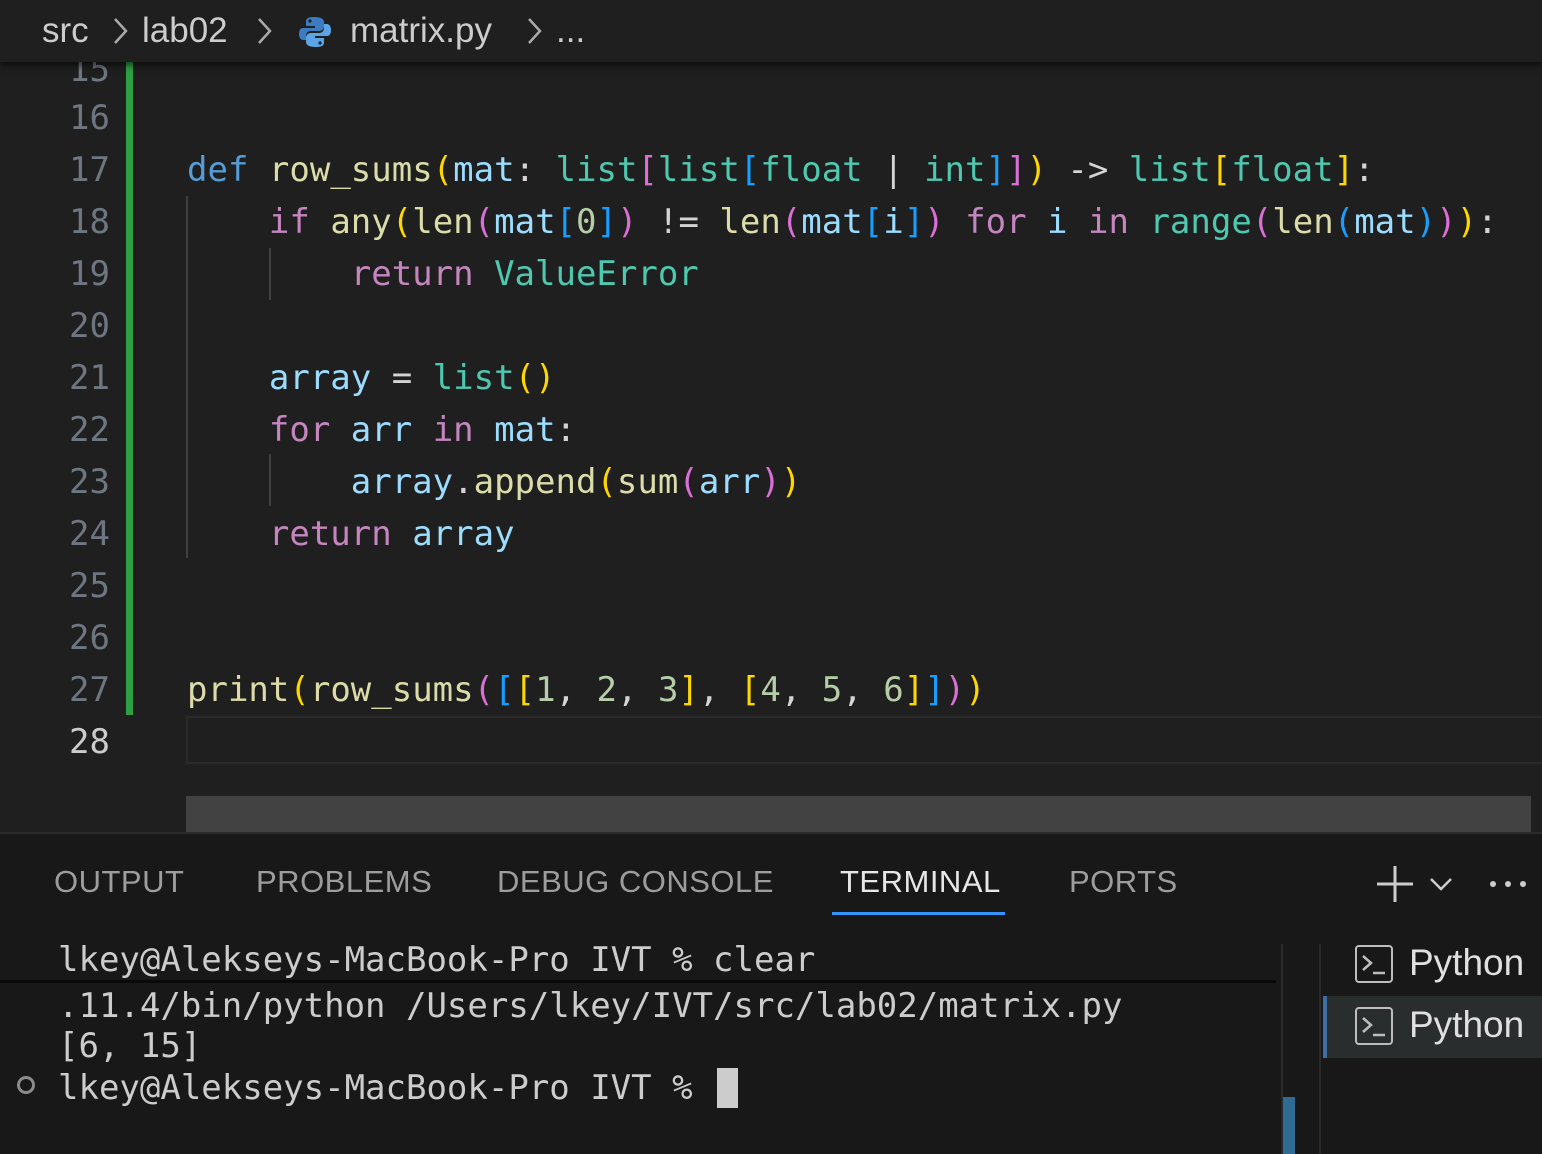 This screenshot has width=1542, height=1154. Describe the element at coordinates (89, 482) in the screenshot. I see `line-number: 23` at that location.